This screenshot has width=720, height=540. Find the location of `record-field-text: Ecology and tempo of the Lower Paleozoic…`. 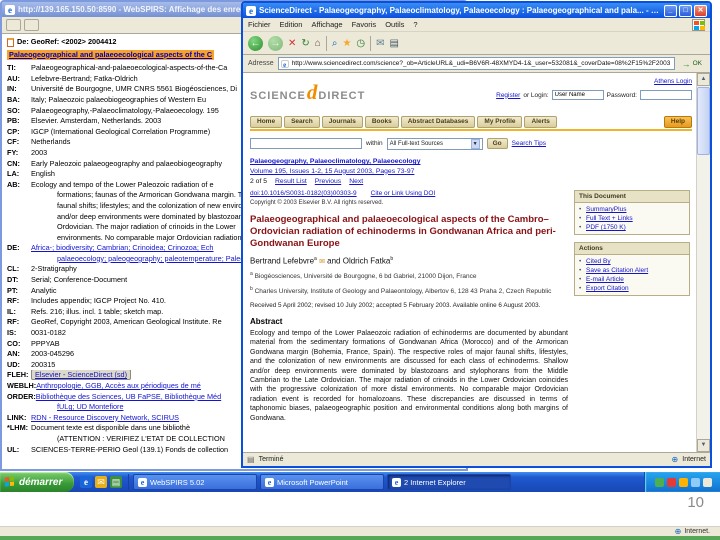

record-field-text: Ecology and tempo of the Lower Paleozoic… is located at coordinates (122, 184).